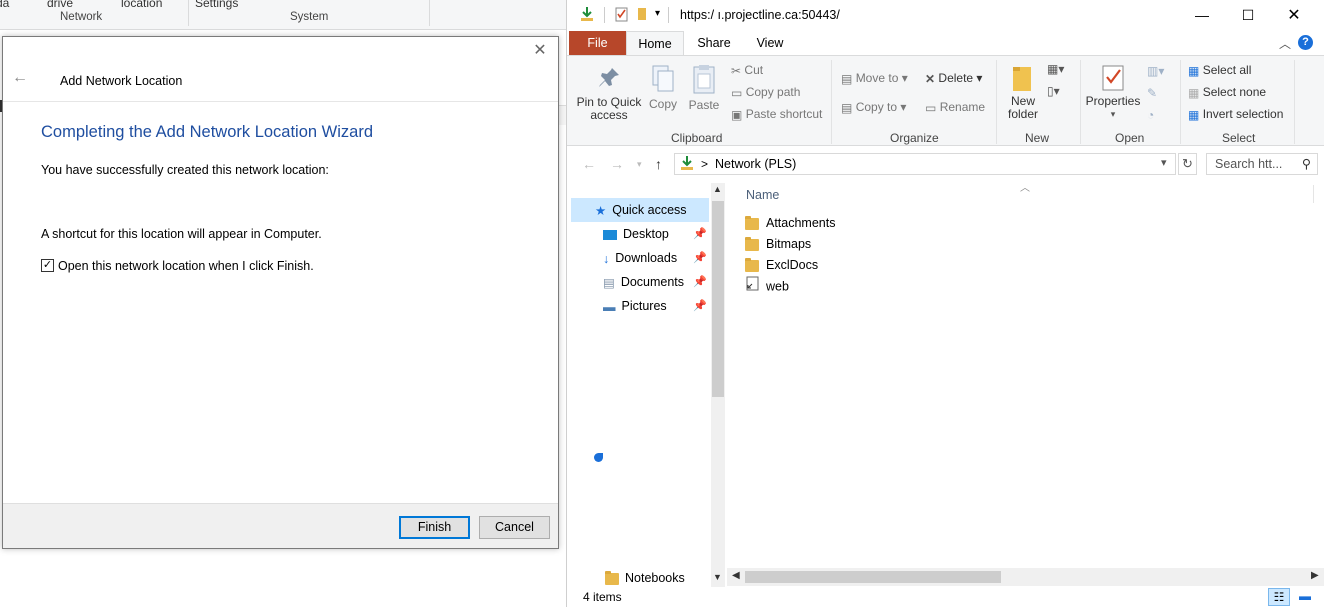 Image resolution: width=1324 pixels, height=607 pixels. What do you see at coordinates (514, 527) in the screenshot?
I see `cancel-button: Cancel` at bounding box center [514, 527].